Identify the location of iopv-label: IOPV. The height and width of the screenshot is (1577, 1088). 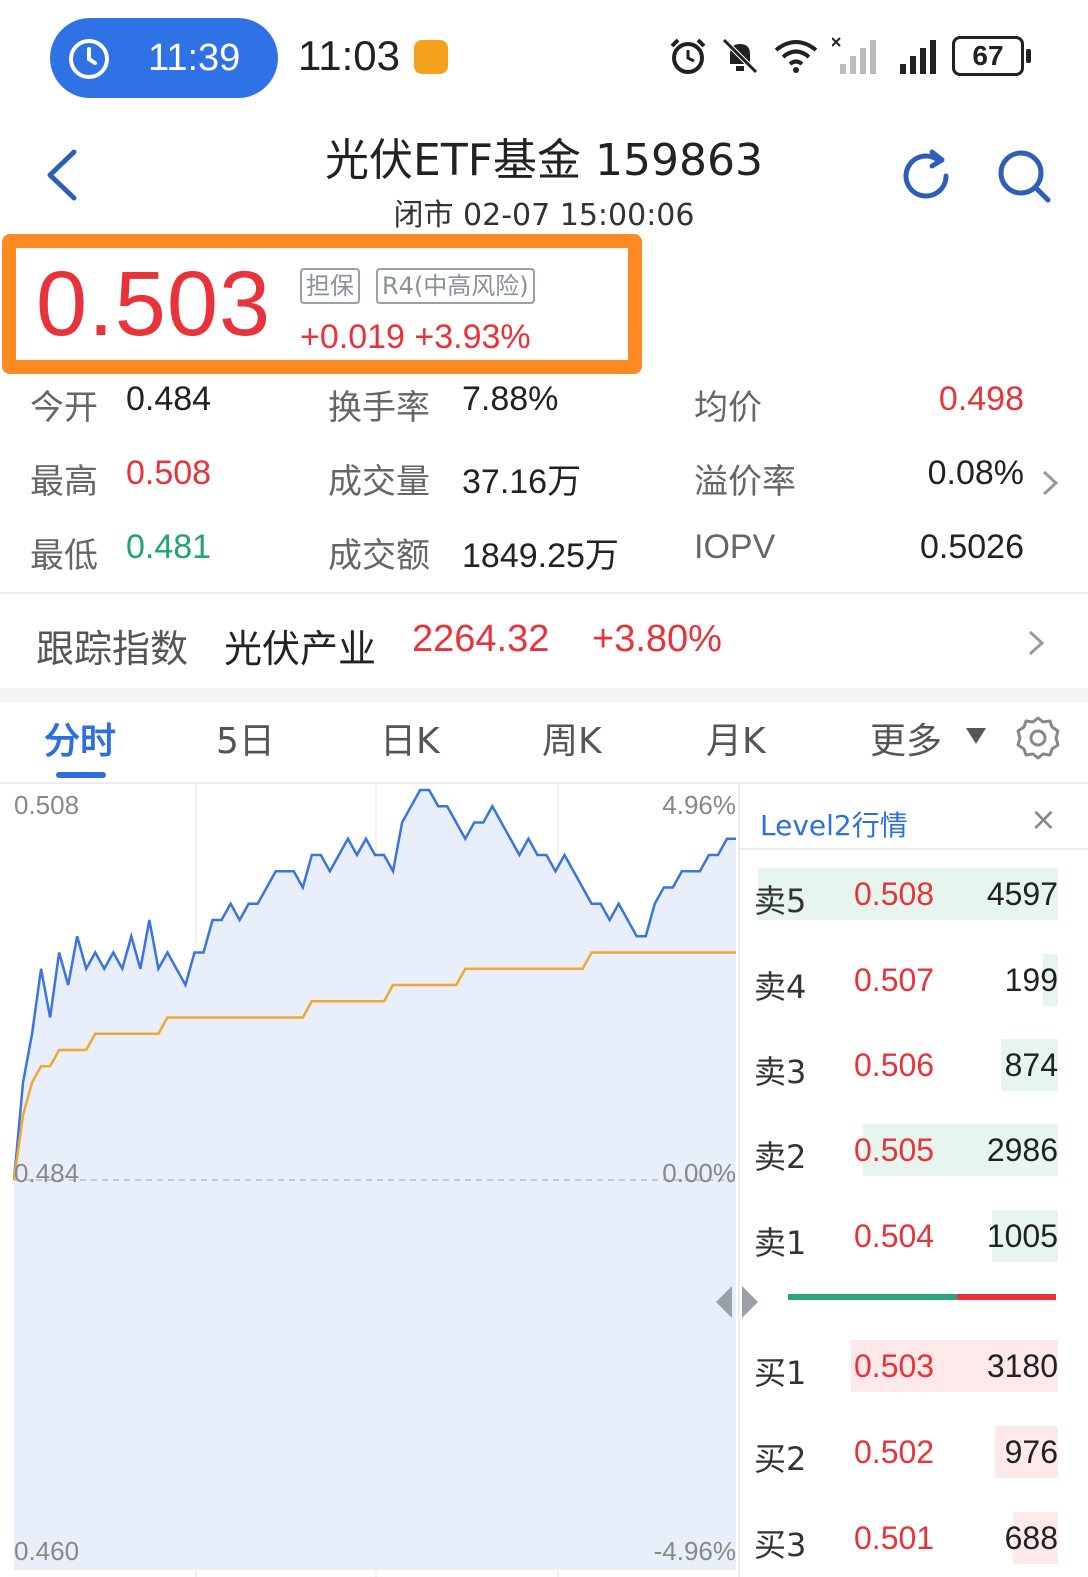
(735, 547).